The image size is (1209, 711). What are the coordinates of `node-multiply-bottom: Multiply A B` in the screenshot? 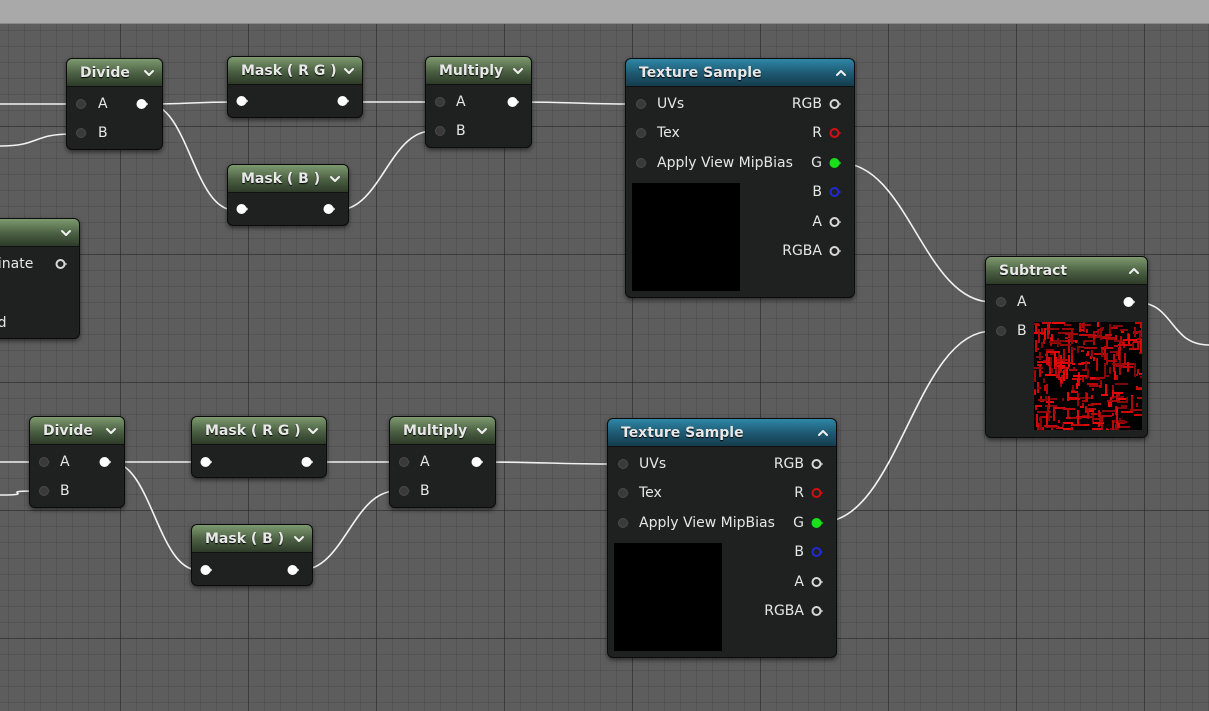 It's located at (442, 462).